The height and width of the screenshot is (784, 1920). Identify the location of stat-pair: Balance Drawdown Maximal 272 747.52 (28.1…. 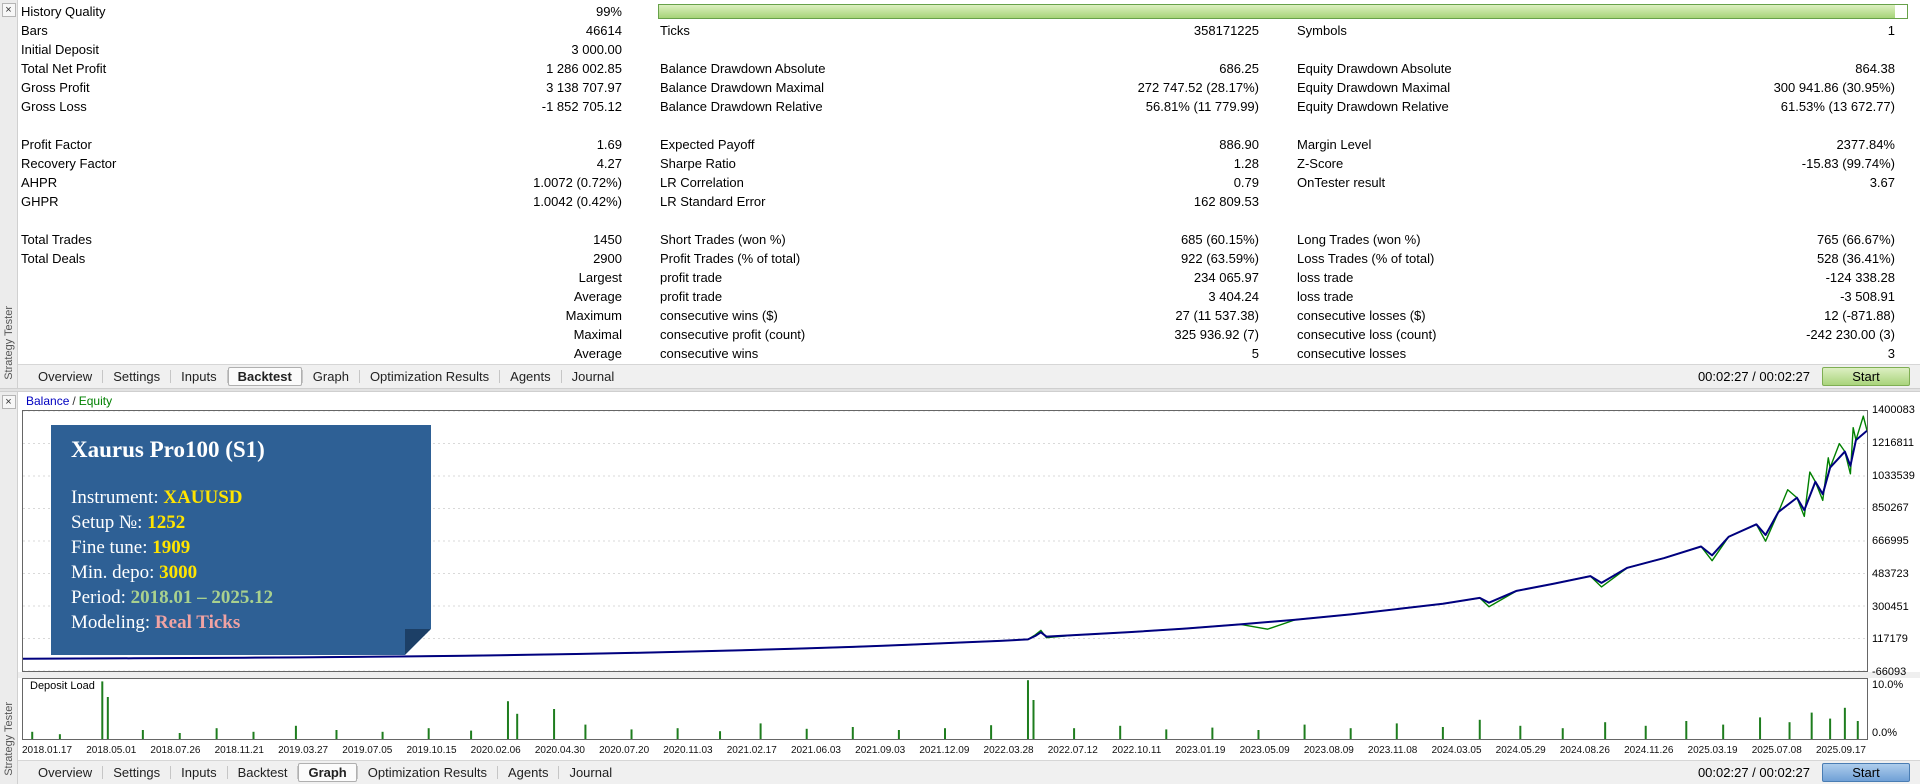
(940, 87).